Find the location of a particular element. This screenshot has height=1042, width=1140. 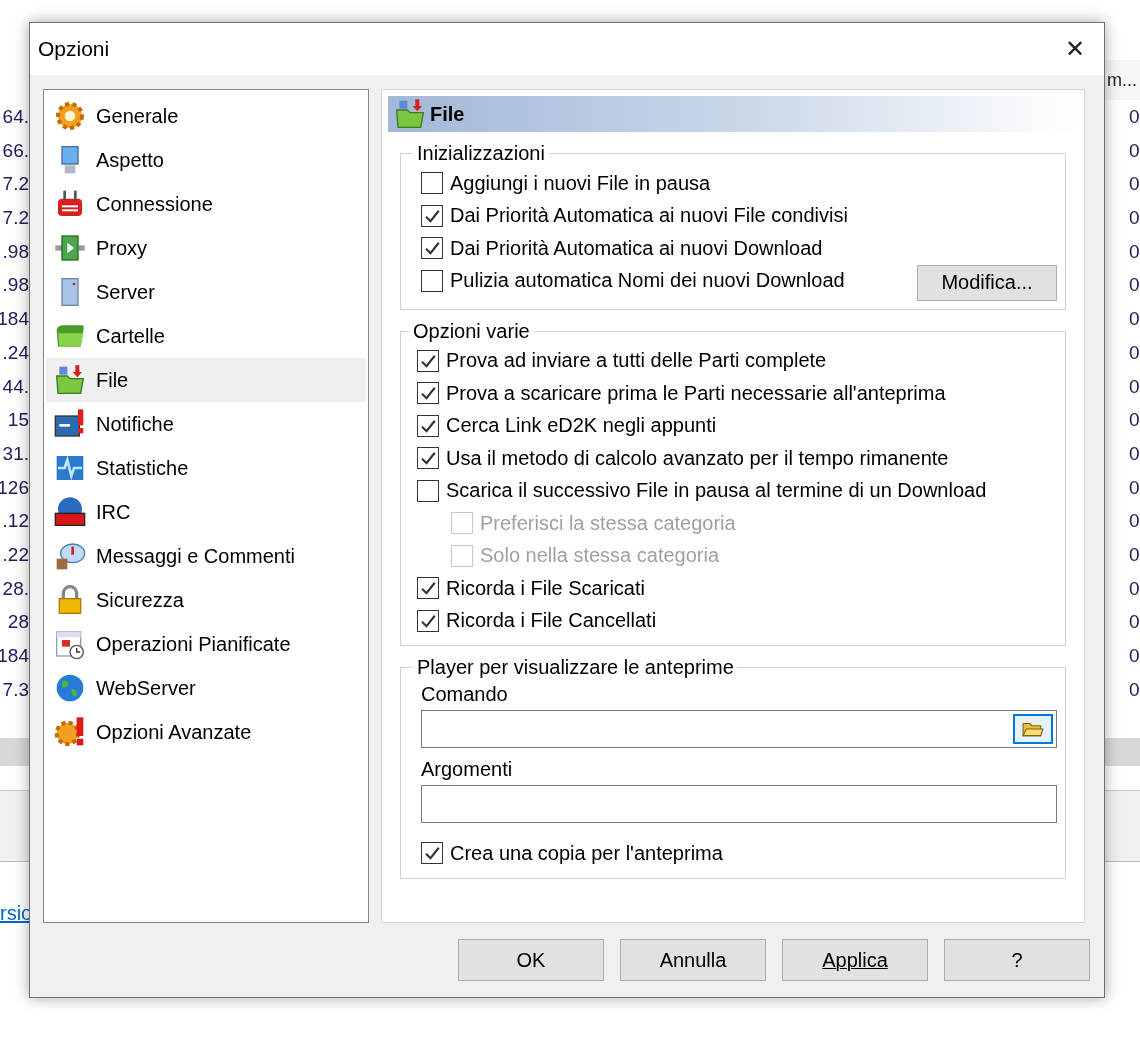

sidebar-item: Operazioni Pianificate is located at coordinates (206, 644).